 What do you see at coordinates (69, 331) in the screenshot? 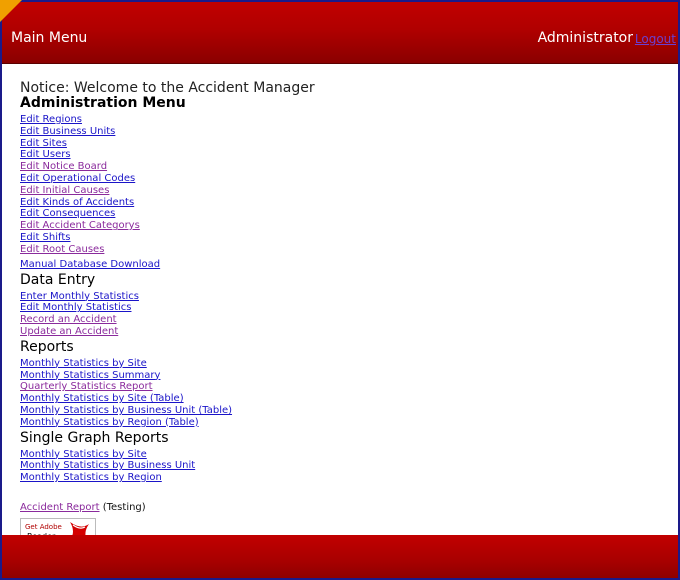
I see `update-an-accident-link: Update an Accident` at bounding box center [69, 331].